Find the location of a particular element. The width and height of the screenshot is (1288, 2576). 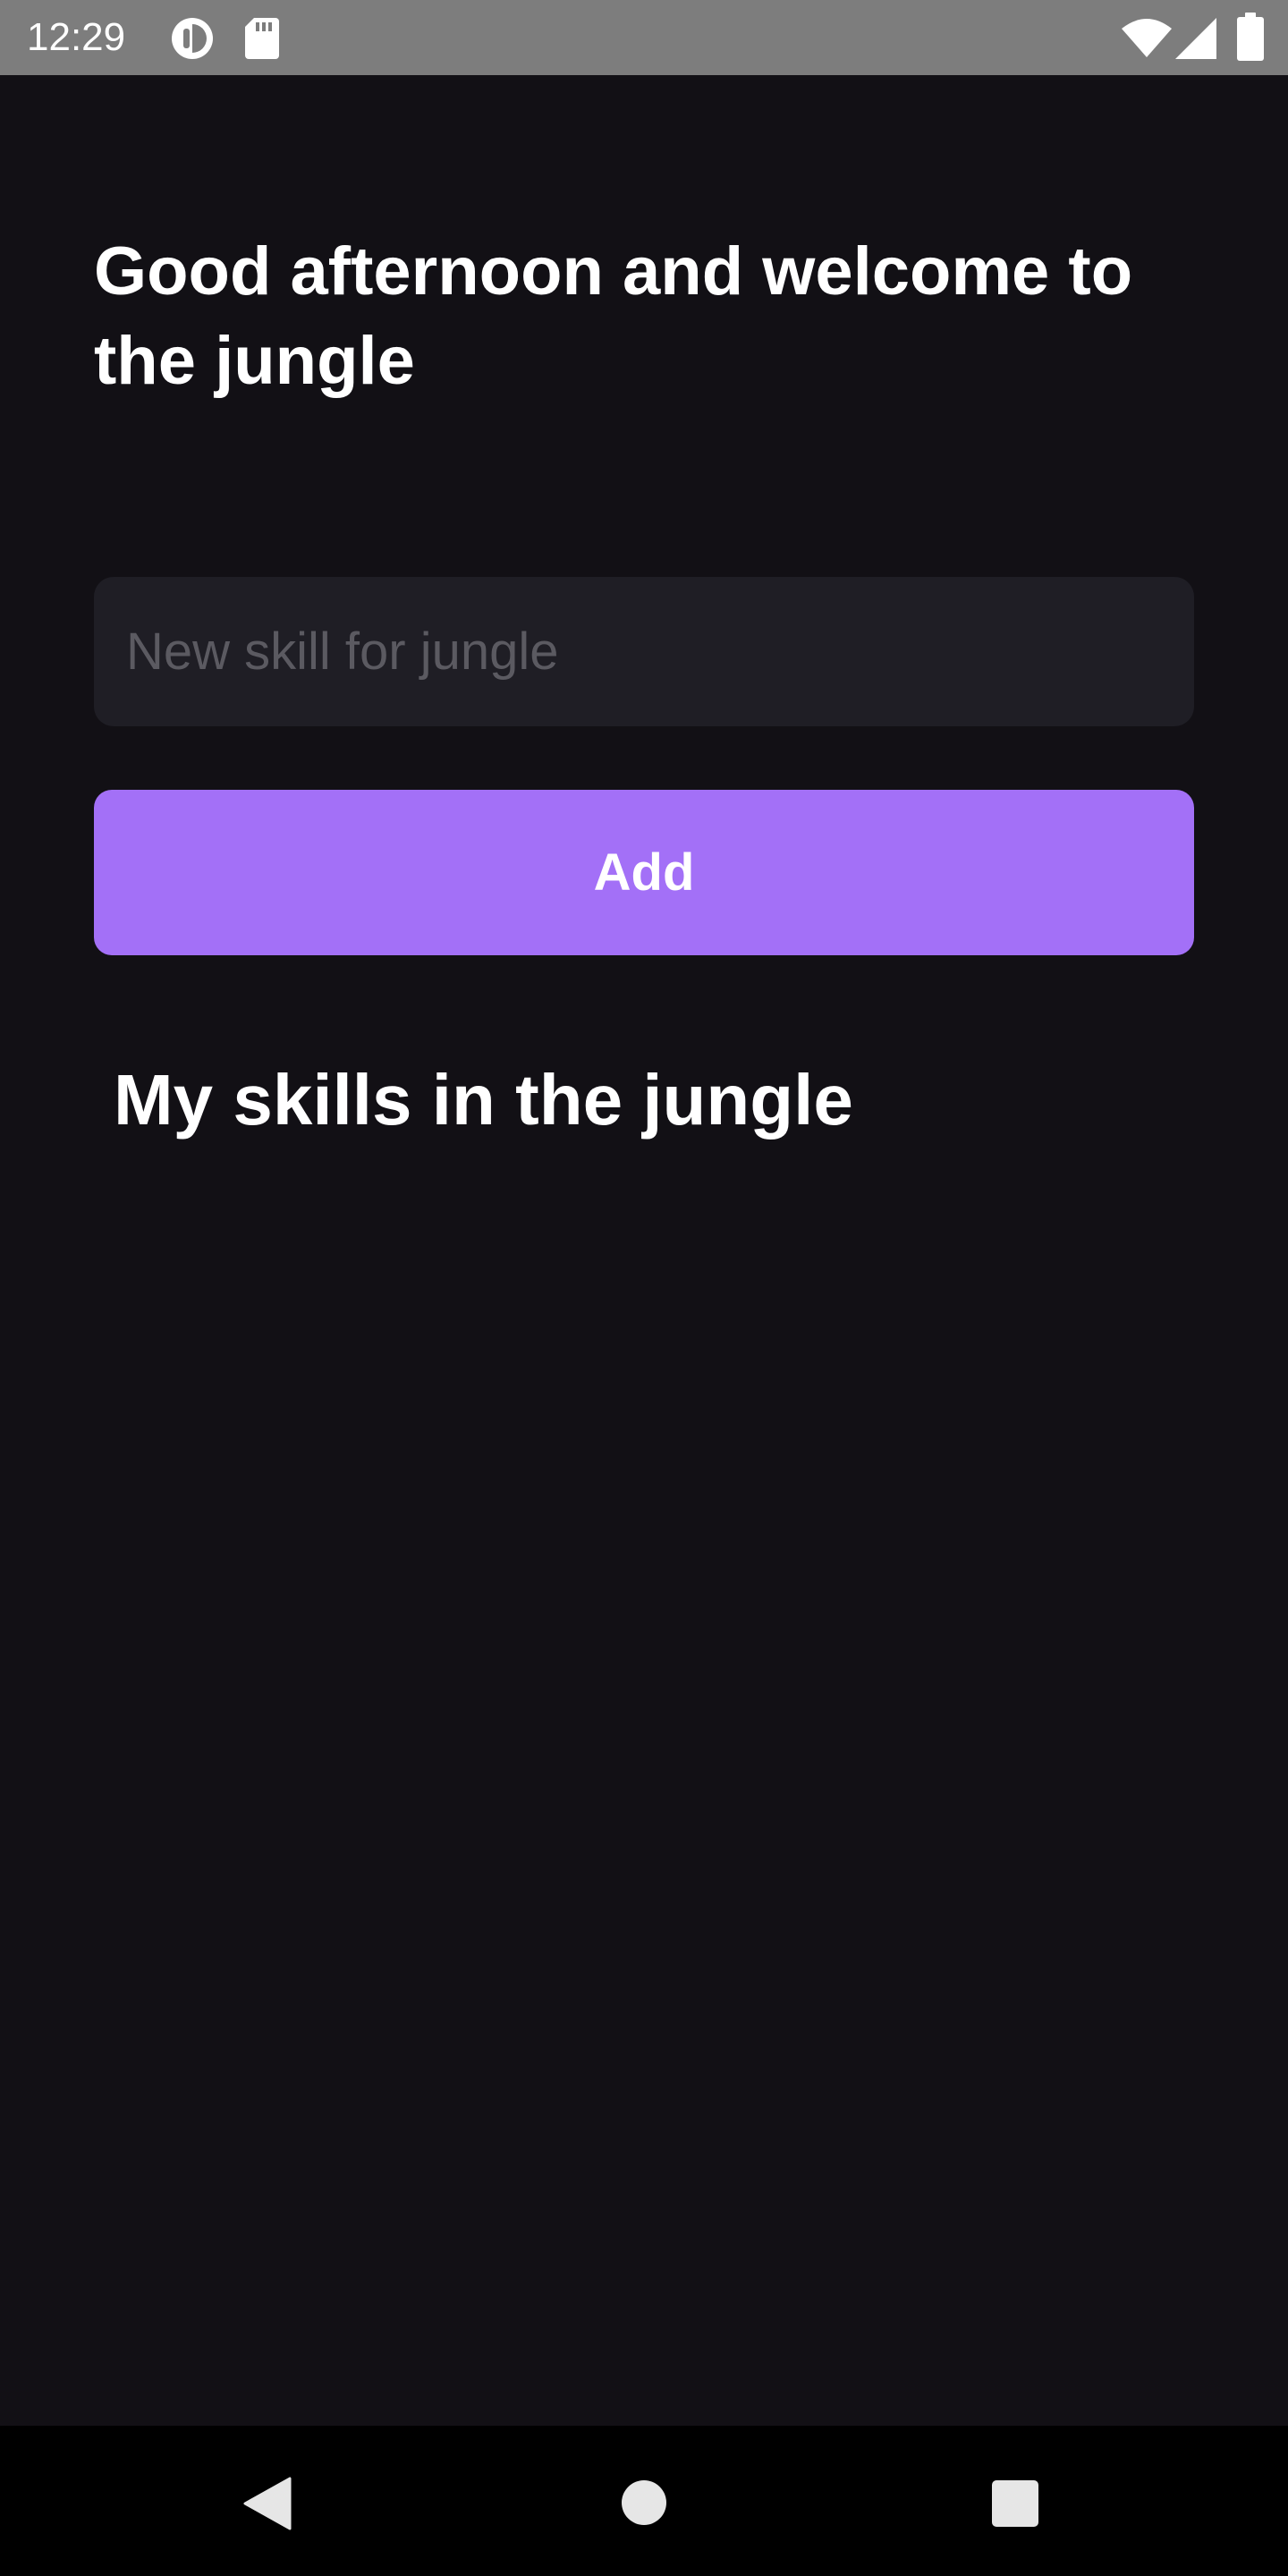

new-skill-input is located at coordinates (644, 651).